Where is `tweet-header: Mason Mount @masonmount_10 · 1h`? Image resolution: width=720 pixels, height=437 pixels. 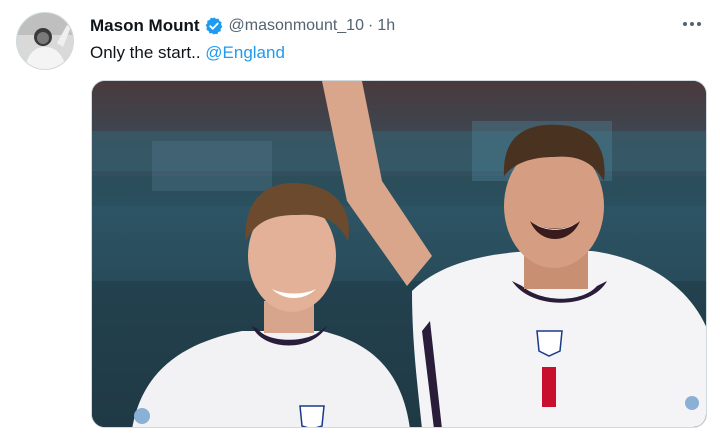 tweet-header: Mason Mount @masonmount_10 · 1h is located at coordinates (242, 26).